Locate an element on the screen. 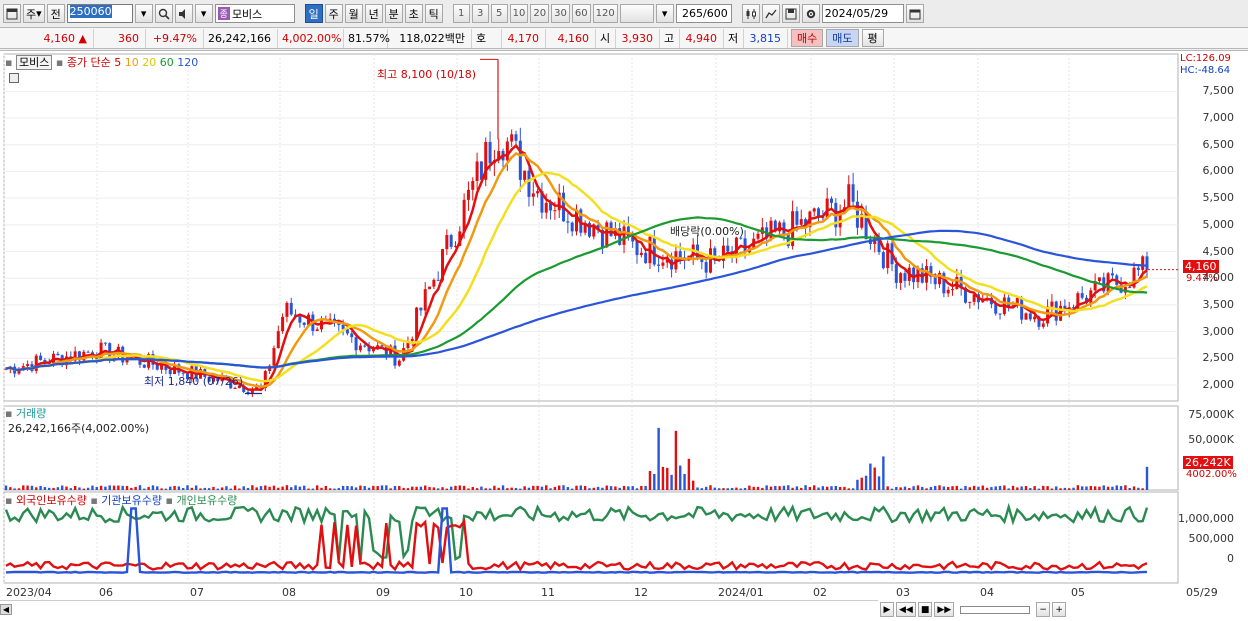  settings-gear-icon is located at coordinates (810, 13).